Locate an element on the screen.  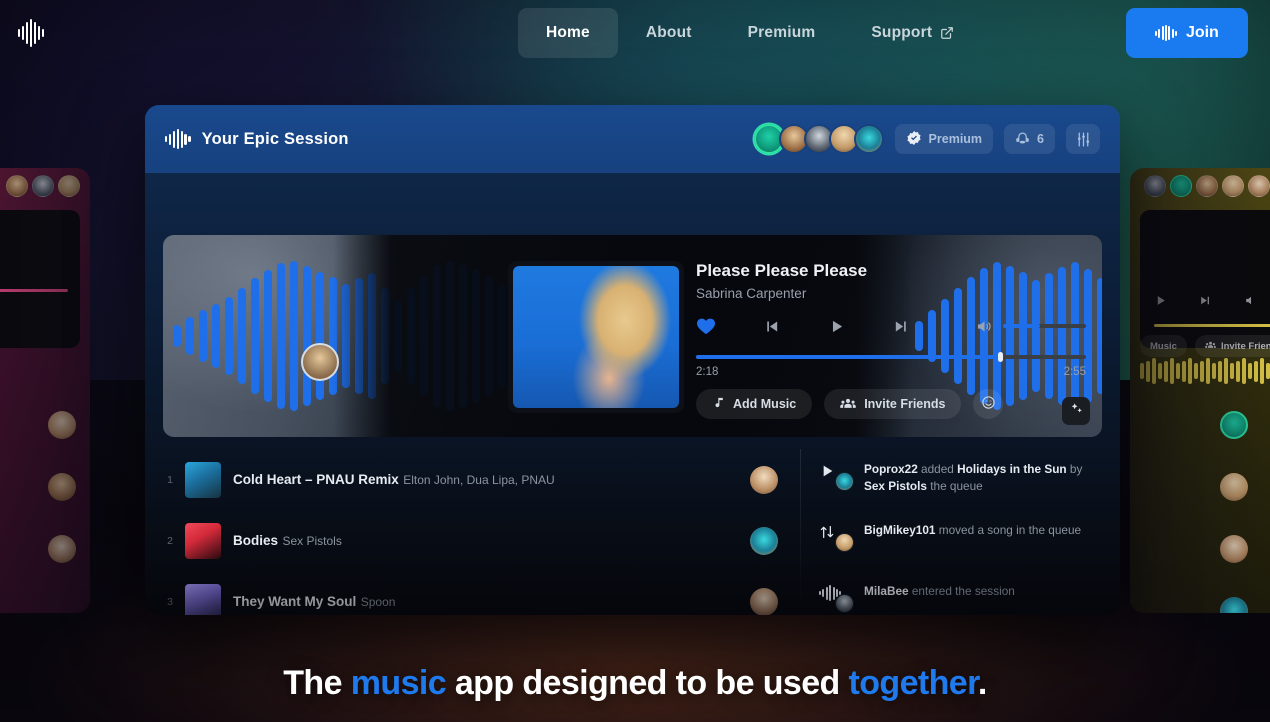
queue-text: They Want My Soul Spoon is located at coordinates (485, 602).